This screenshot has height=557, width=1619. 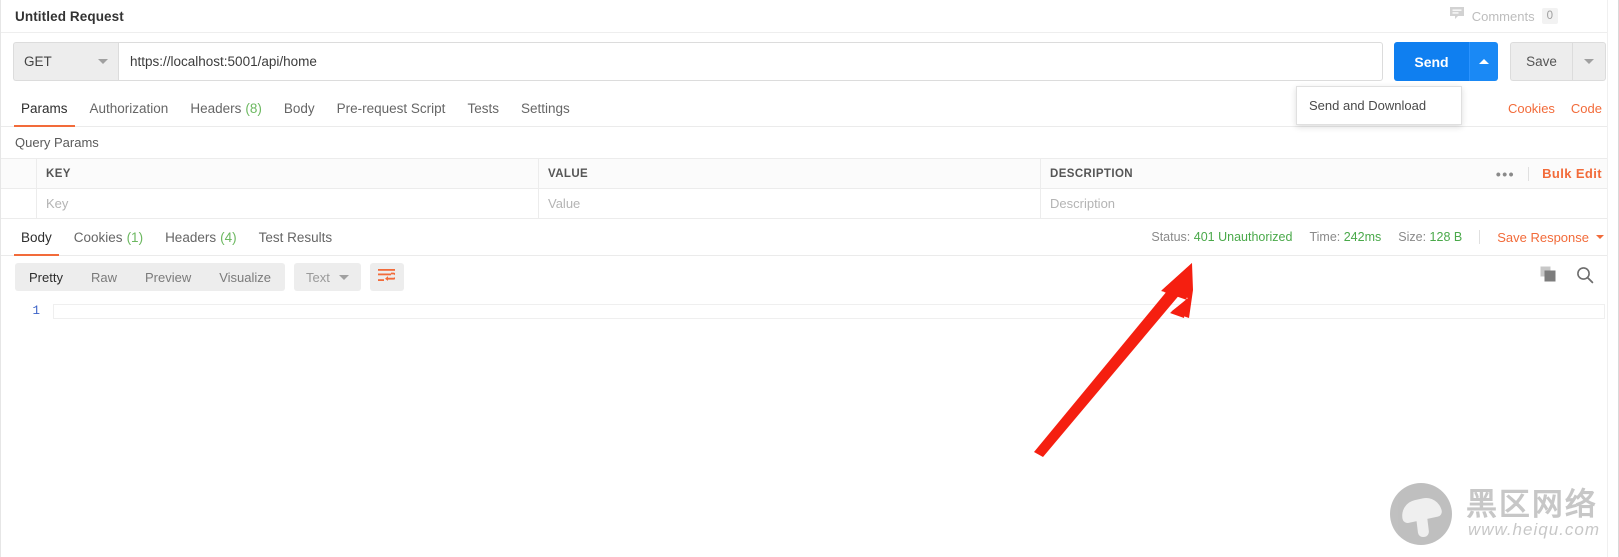 I want to click on tab-params: Params, so click(x=44, y=108).